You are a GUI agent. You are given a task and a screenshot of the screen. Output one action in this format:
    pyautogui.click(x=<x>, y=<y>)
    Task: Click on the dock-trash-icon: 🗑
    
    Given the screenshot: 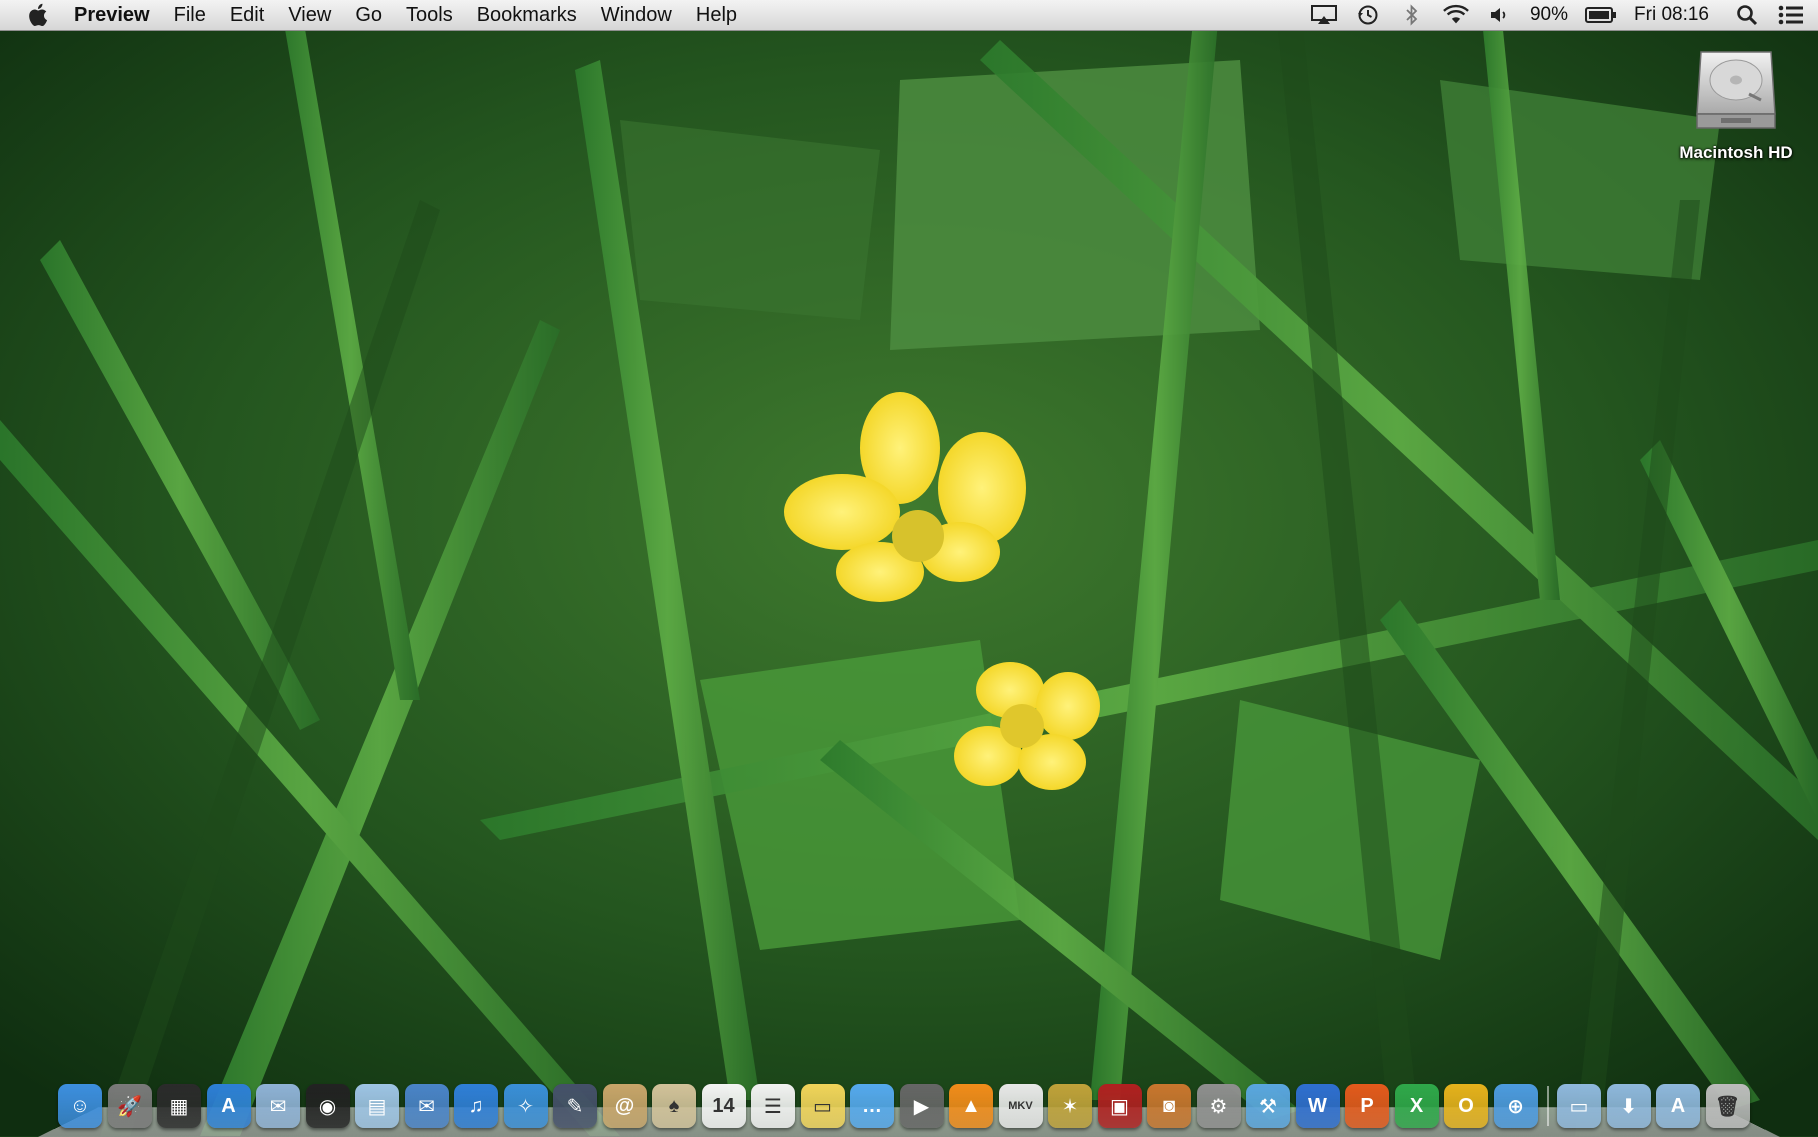 What is the action you would take?
    pyautogui.click(x=1727, y=1106)
    